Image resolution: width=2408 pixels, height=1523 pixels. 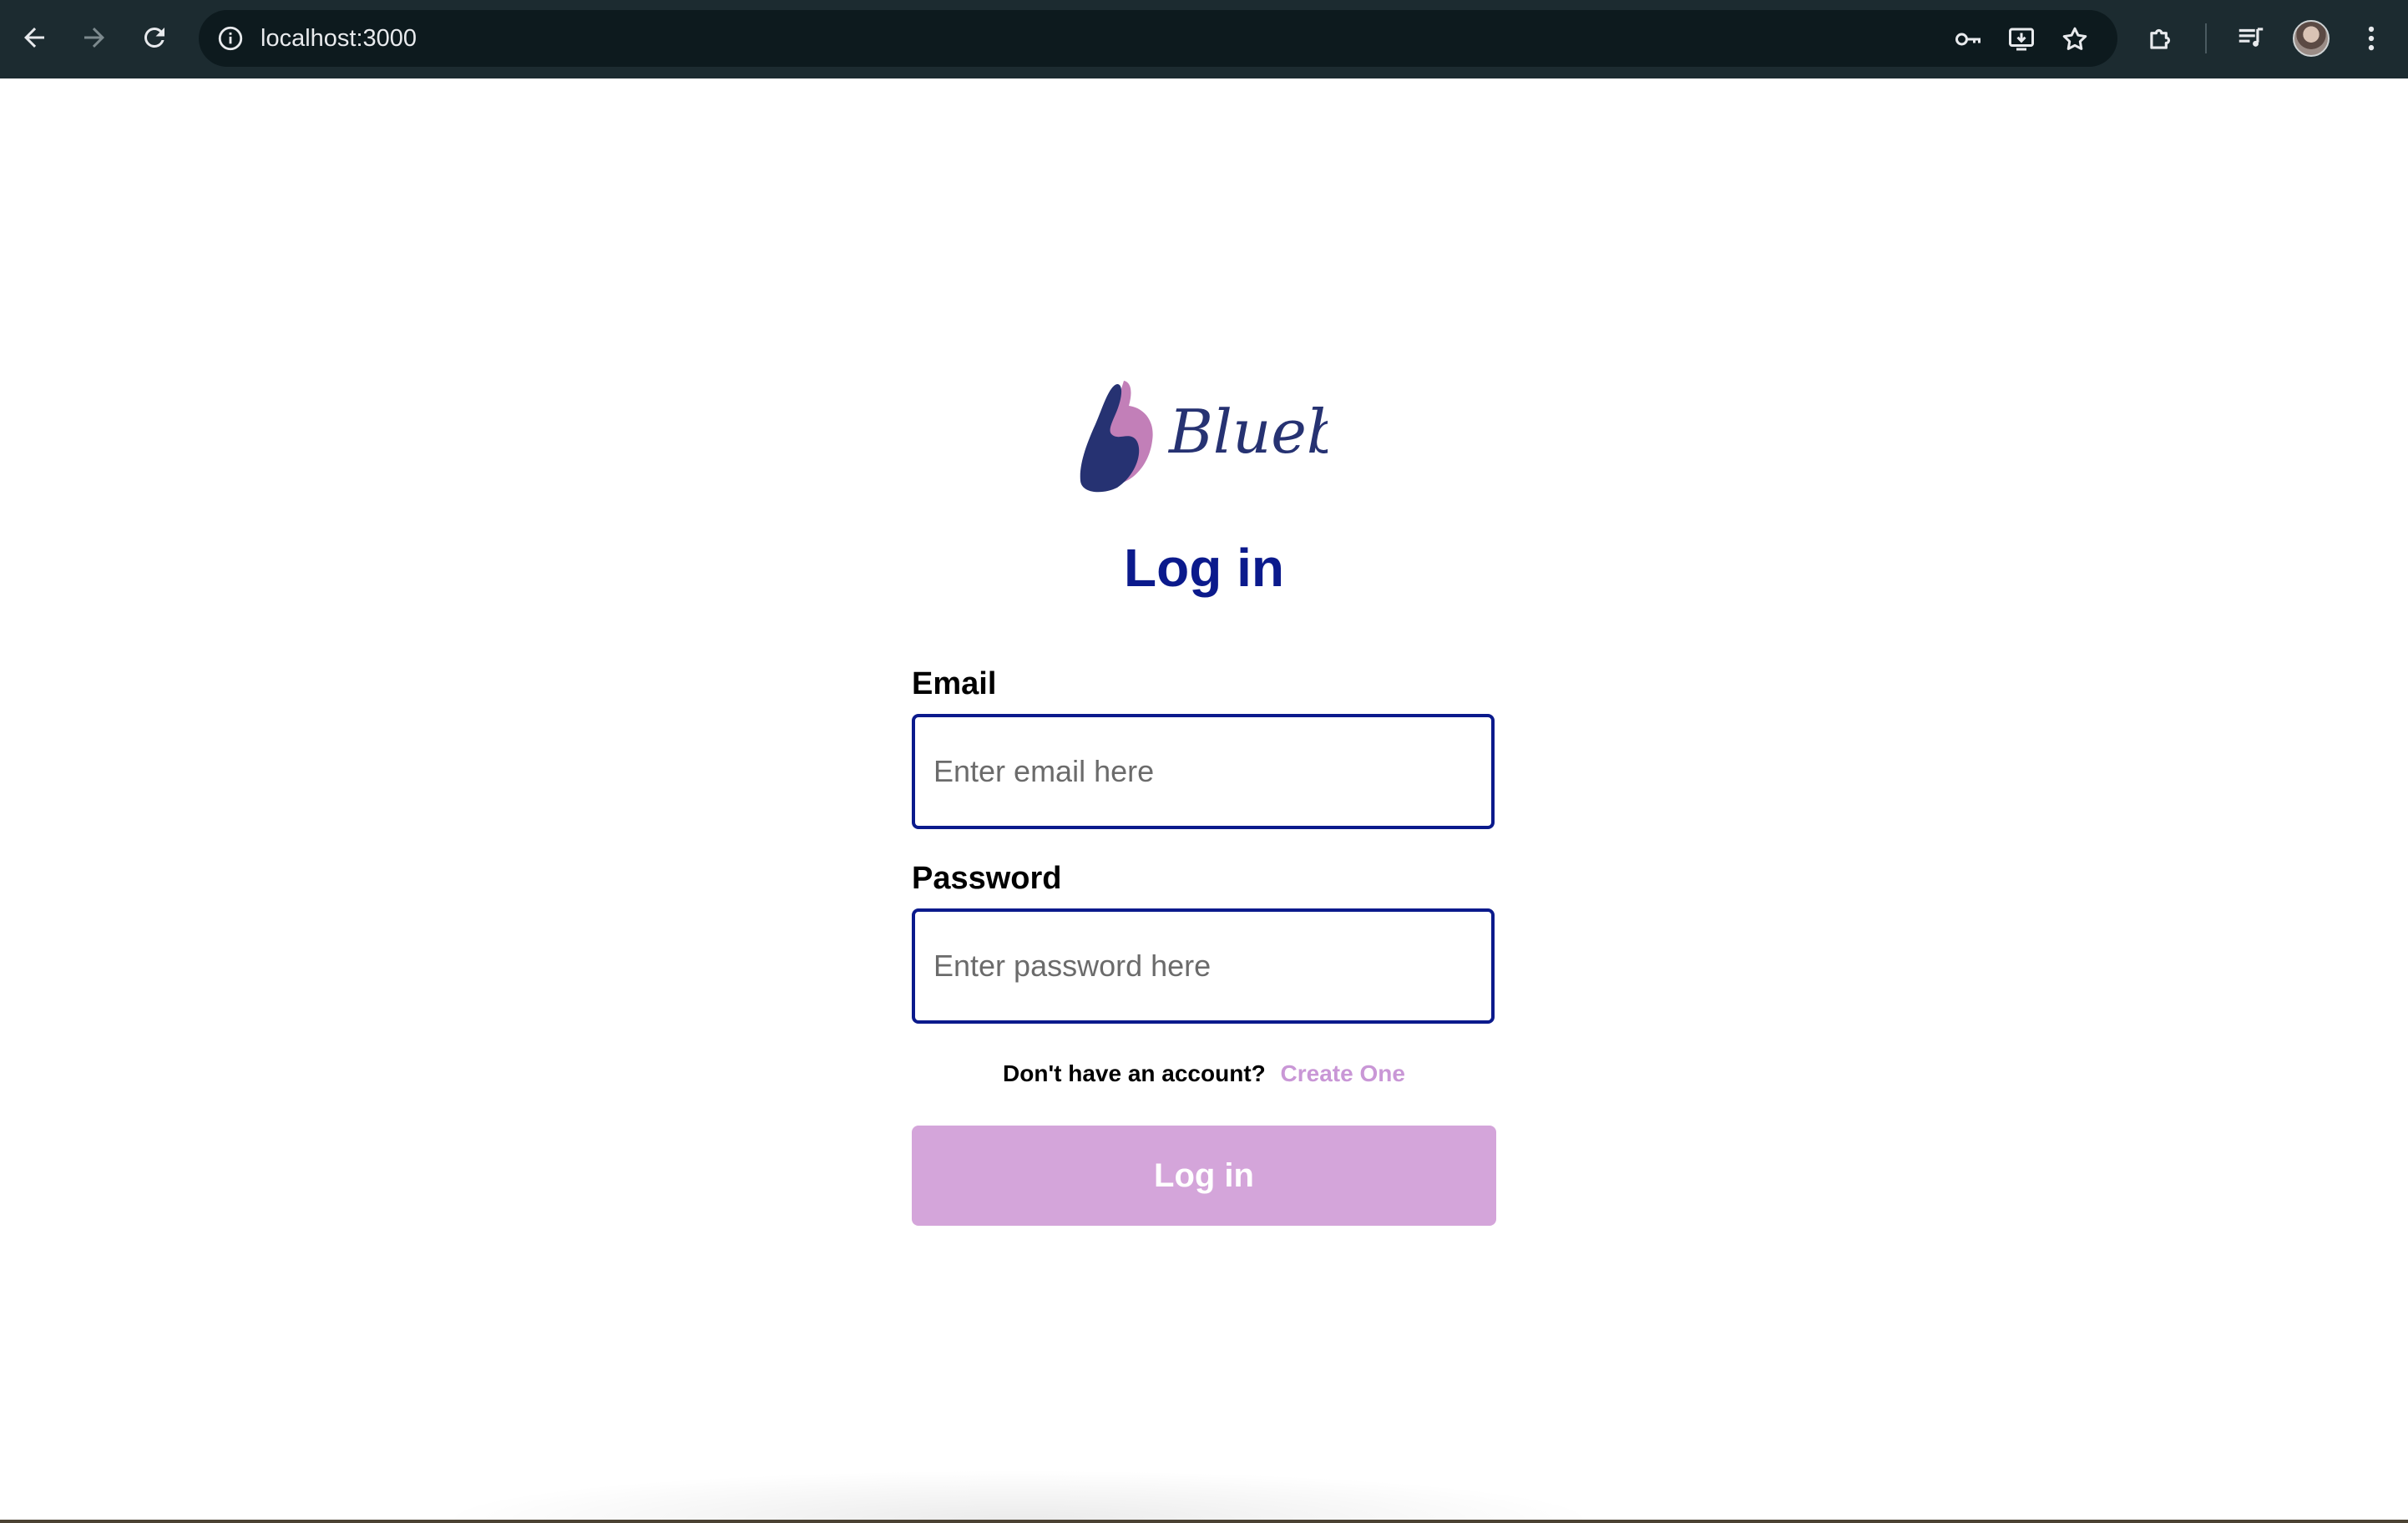 I want to click on password-field, so click(x=1203, y=966).